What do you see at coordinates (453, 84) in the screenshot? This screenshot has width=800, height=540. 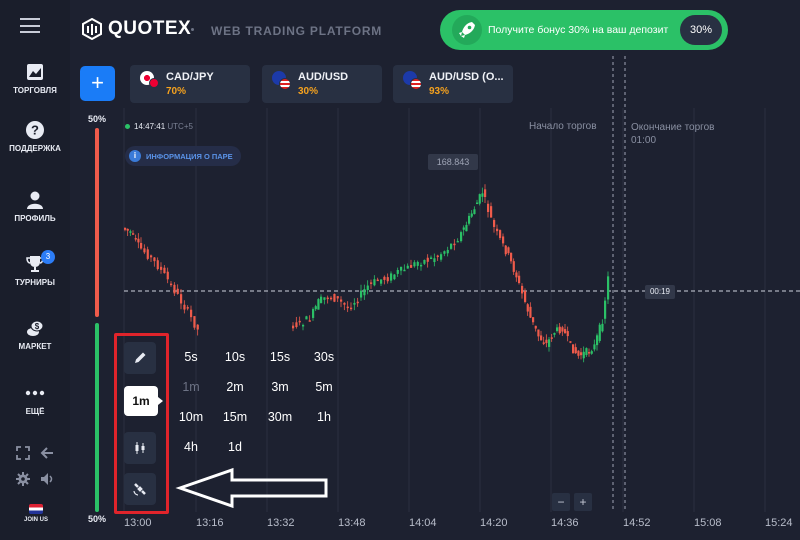 I see `asset-tab-audusd-otc: AUD/USD (O... 93%` at bounding box center [453, 84].